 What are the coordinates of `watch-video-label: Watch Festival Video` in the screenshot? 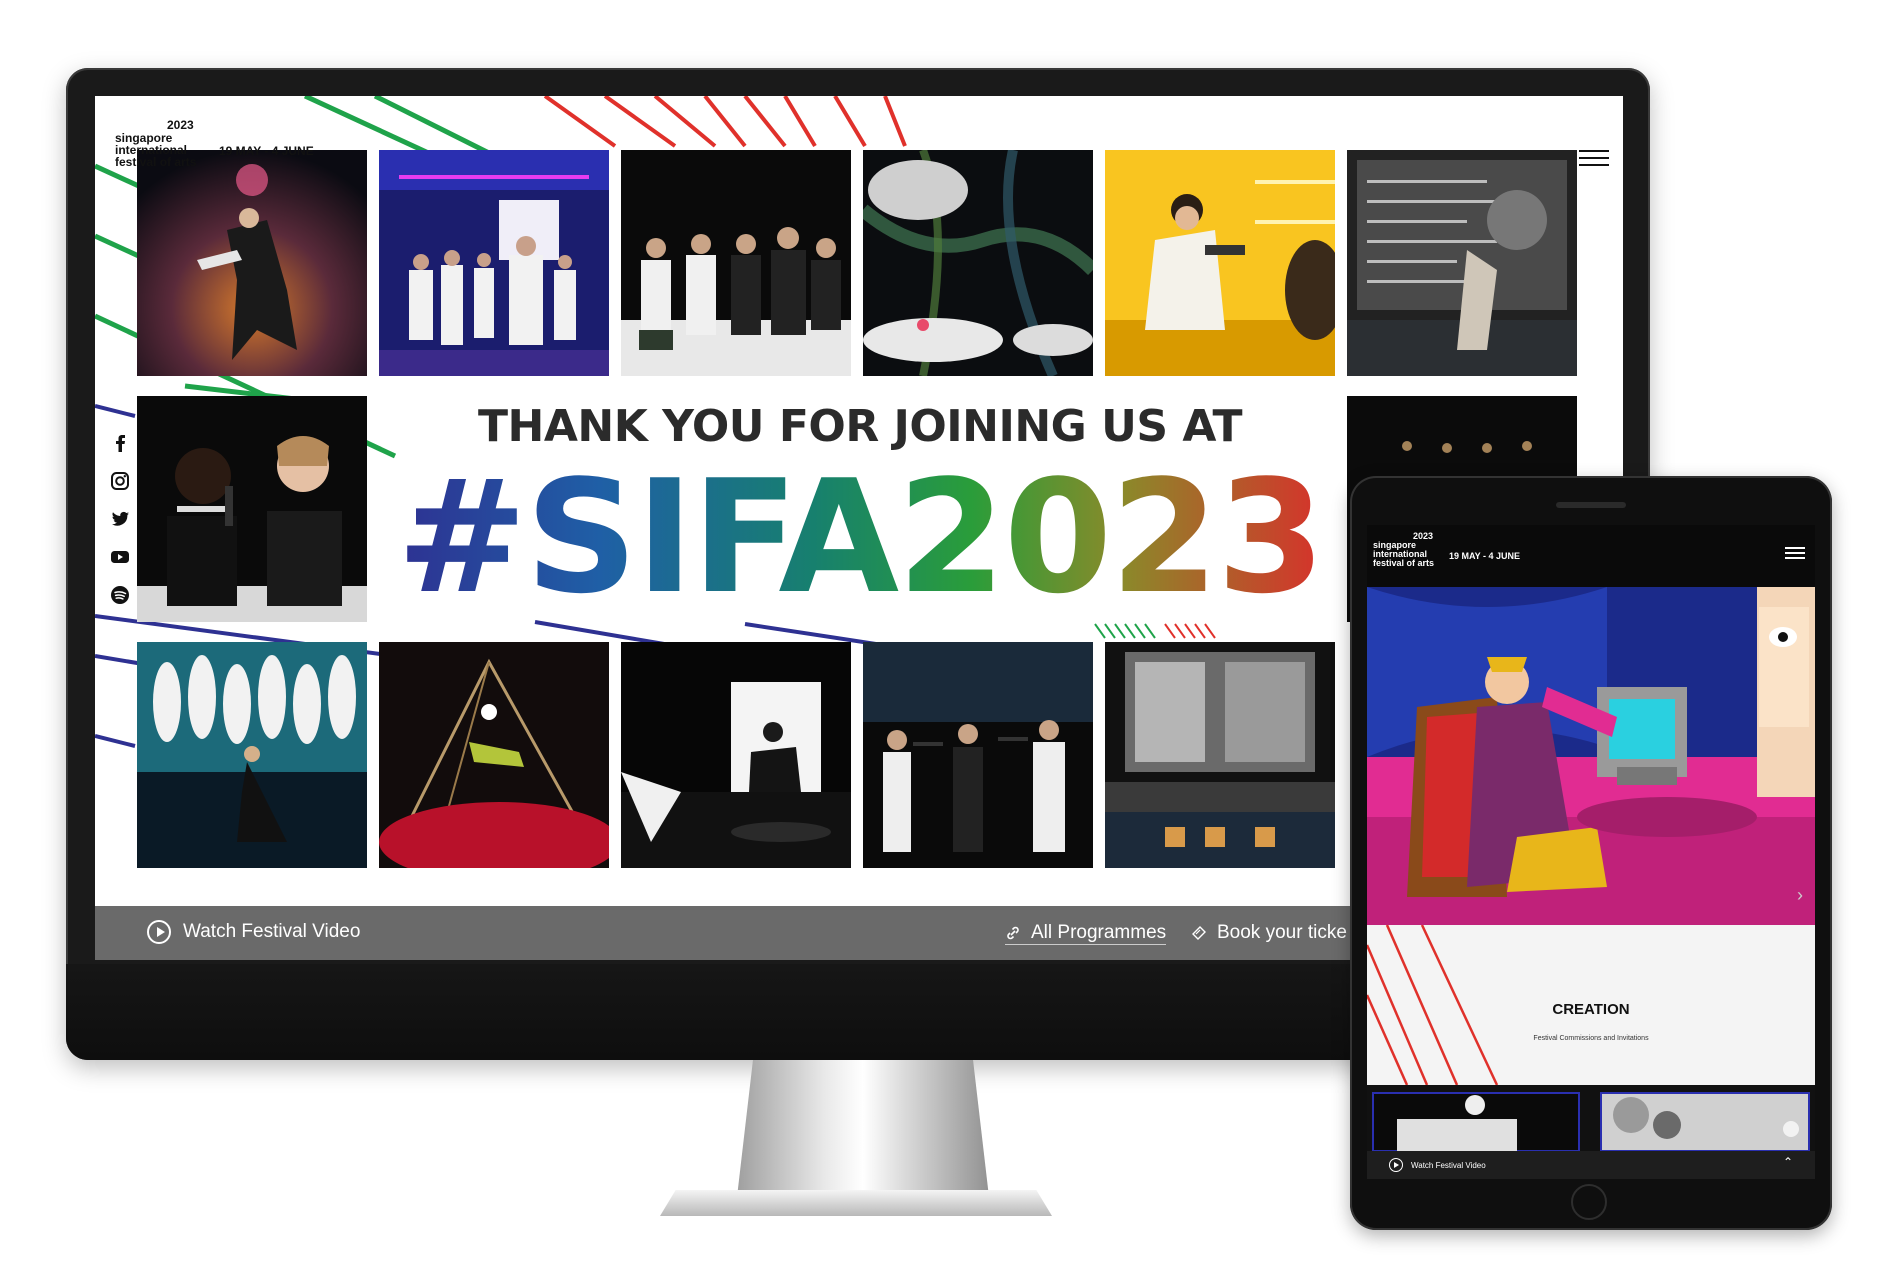 It's located at (272, 931).